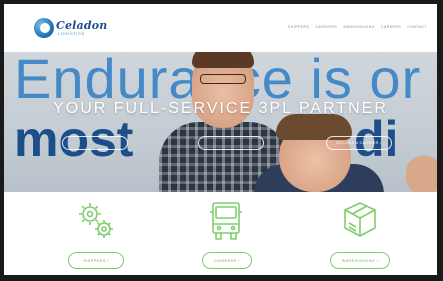 The height and width of the screenshot is (281, 443). What do you see at coordinates (96, 220) in the screenshot?
I see `gears-icon` at bounding box center [96, 220].